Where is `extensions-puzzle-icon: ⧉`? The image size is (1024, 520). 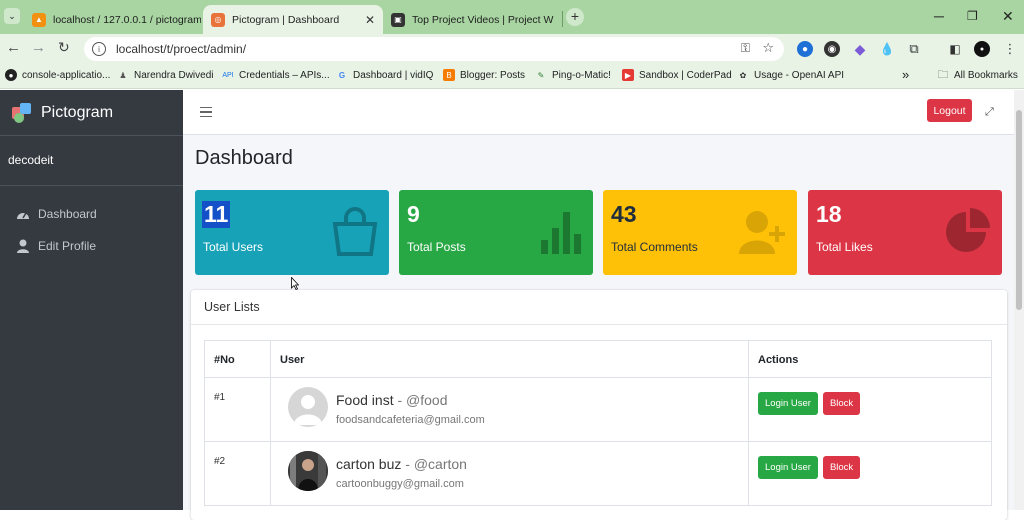 extensions-puzzle-icon: ⧉ is located at coordinates (914, 49).